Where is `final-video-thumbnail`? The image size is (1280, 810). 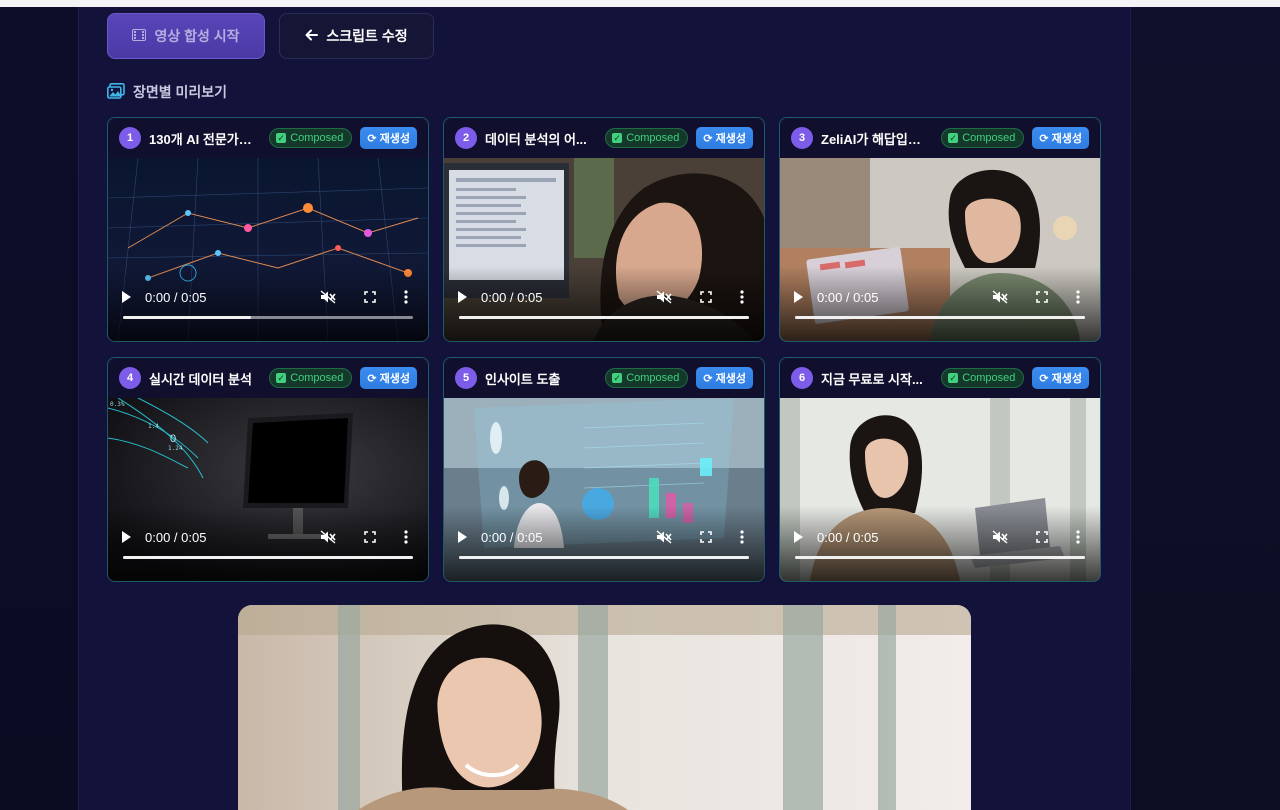 final-video-thumbnail is located at coordinates (604, 707).